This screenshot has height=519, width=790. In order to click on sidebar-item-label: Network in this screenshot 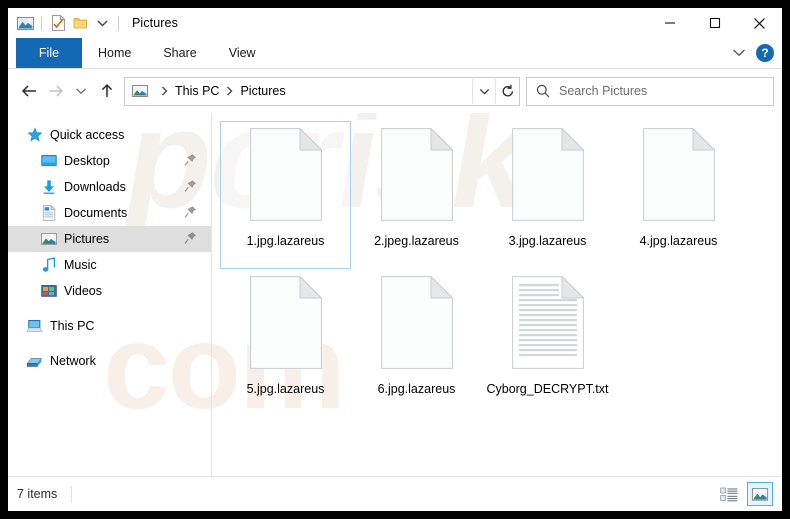, I will do `click(73, 361)`.